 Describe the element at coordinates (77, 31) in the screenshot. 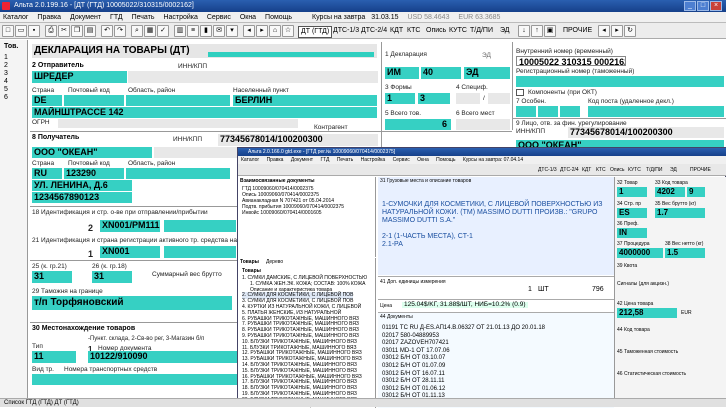

I see `copy-icon: ❐` at that location.